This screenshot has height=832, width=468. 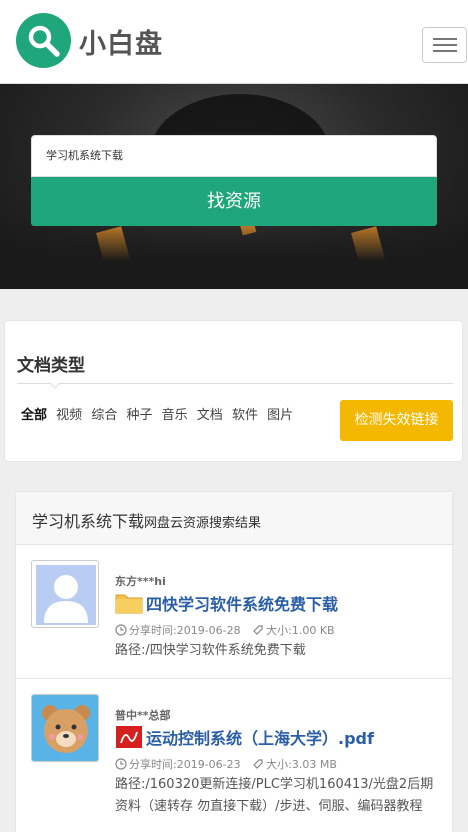 I want to click on tab-all: 全部, so click(x=34, y=415).